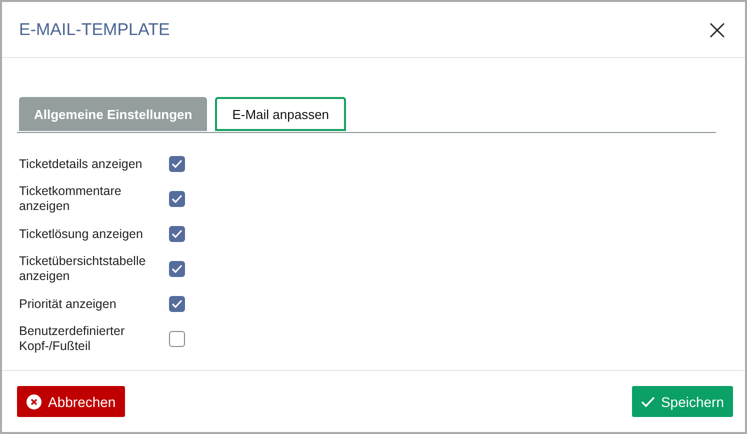 This screenshot has width=747, height=434. Describe the element at coordinates (72, 339) in the screenshot. I see `option-label: Benutzerdefinierter Kopf-/Fußteil` at that location.